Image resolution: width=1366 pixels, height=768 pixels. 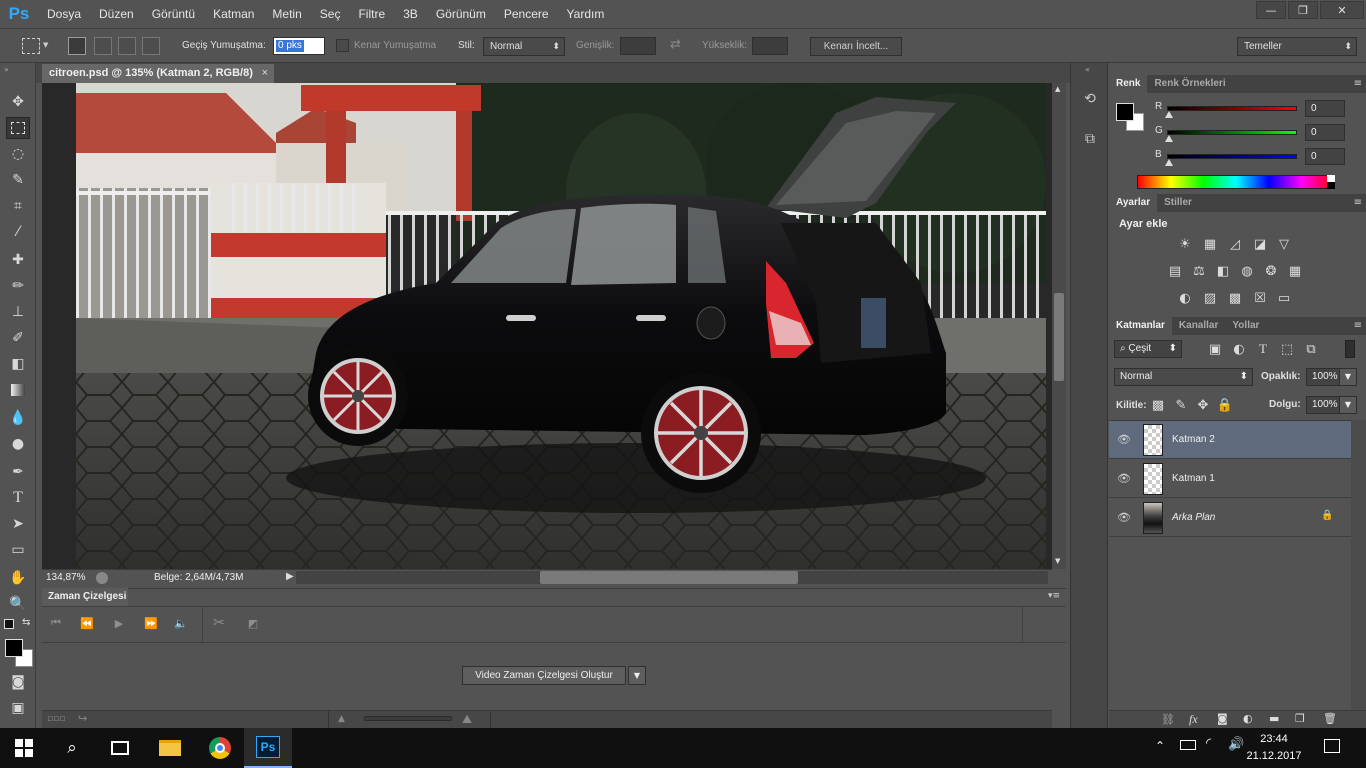 What do you see at coordinates (1274, 718) in the screenshot?
I see `new-group-icon: ▬` at bounding box center [1274, 718].